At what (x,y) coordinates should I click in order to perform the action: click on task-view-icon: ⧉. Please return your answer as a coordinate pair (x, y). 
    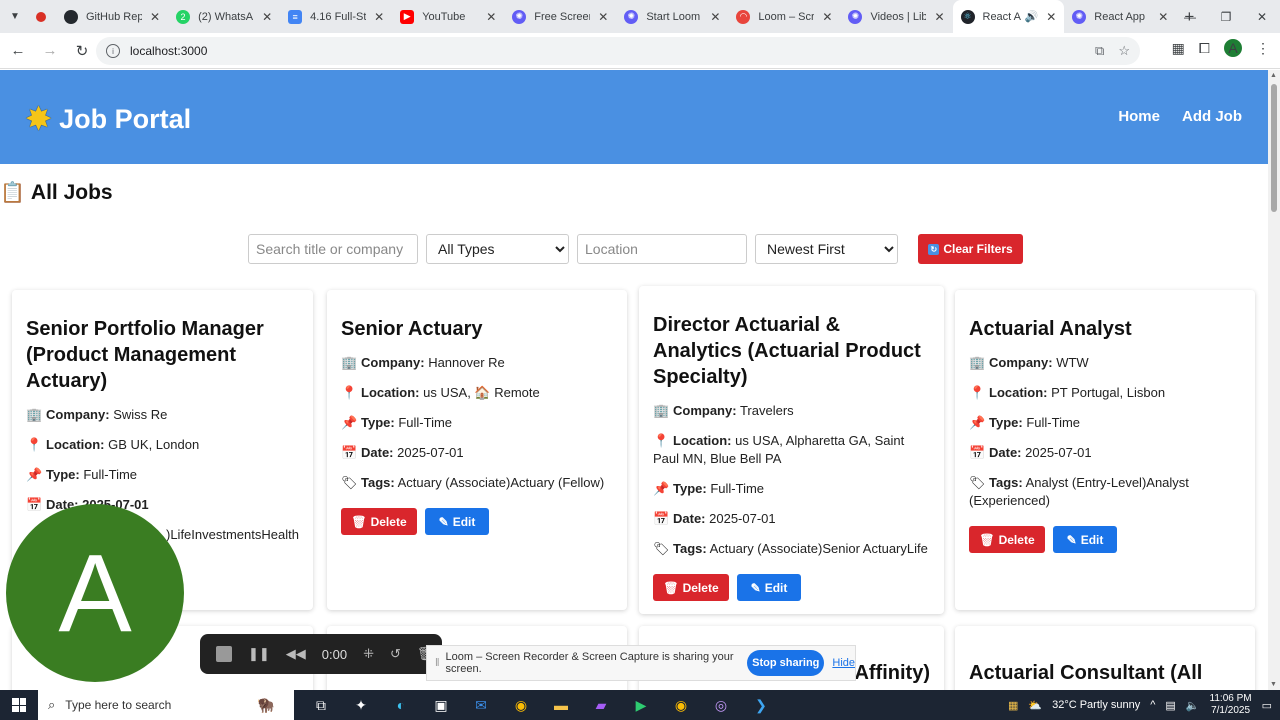
    Looking at the image, I should click on (321, 705).